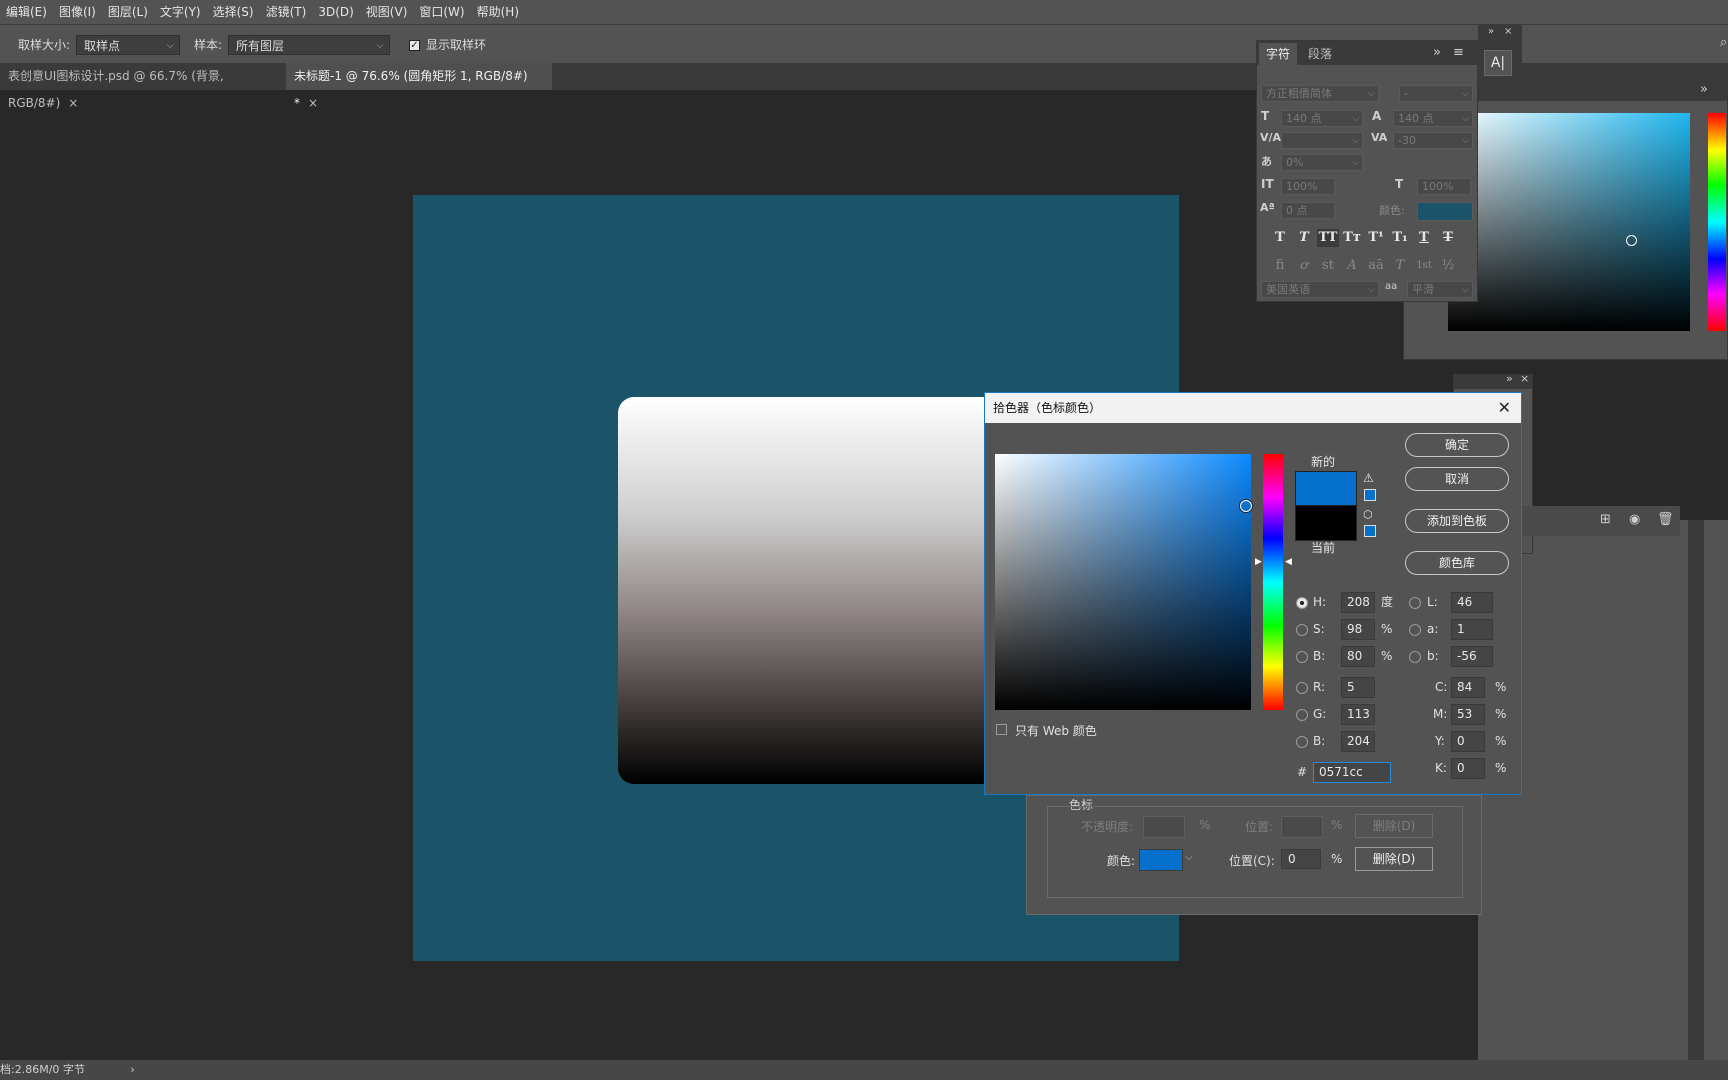 The height and width of the screenshot is (1080, 1728). I want to click on opacity-location-field, so click(1302, 827).